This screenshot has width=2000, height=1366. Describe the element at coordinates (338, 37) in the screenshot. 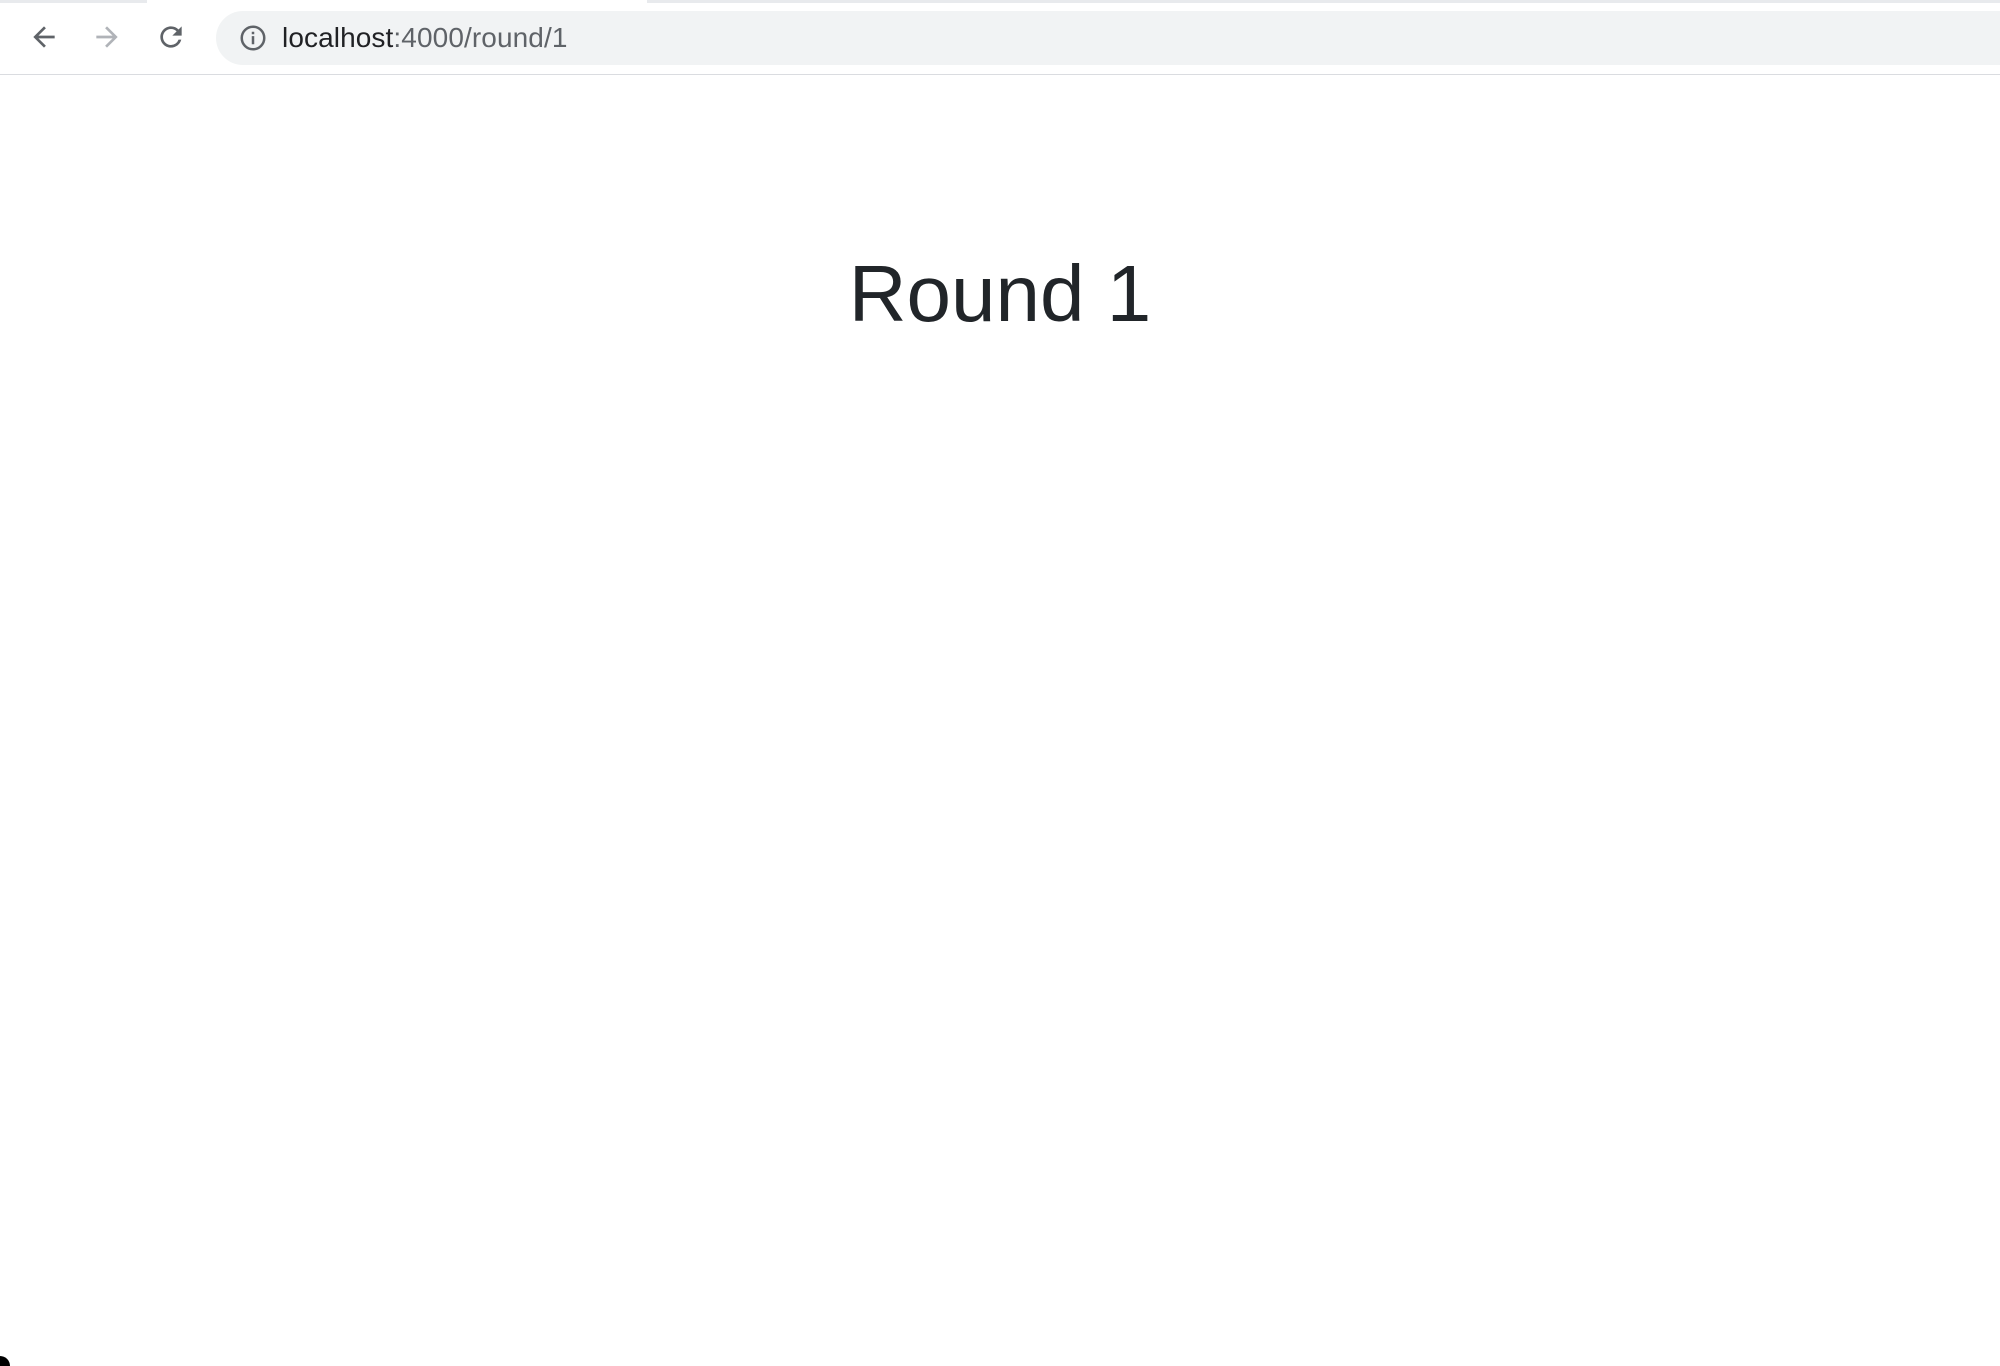

I see `url-host: localhost` at that location.